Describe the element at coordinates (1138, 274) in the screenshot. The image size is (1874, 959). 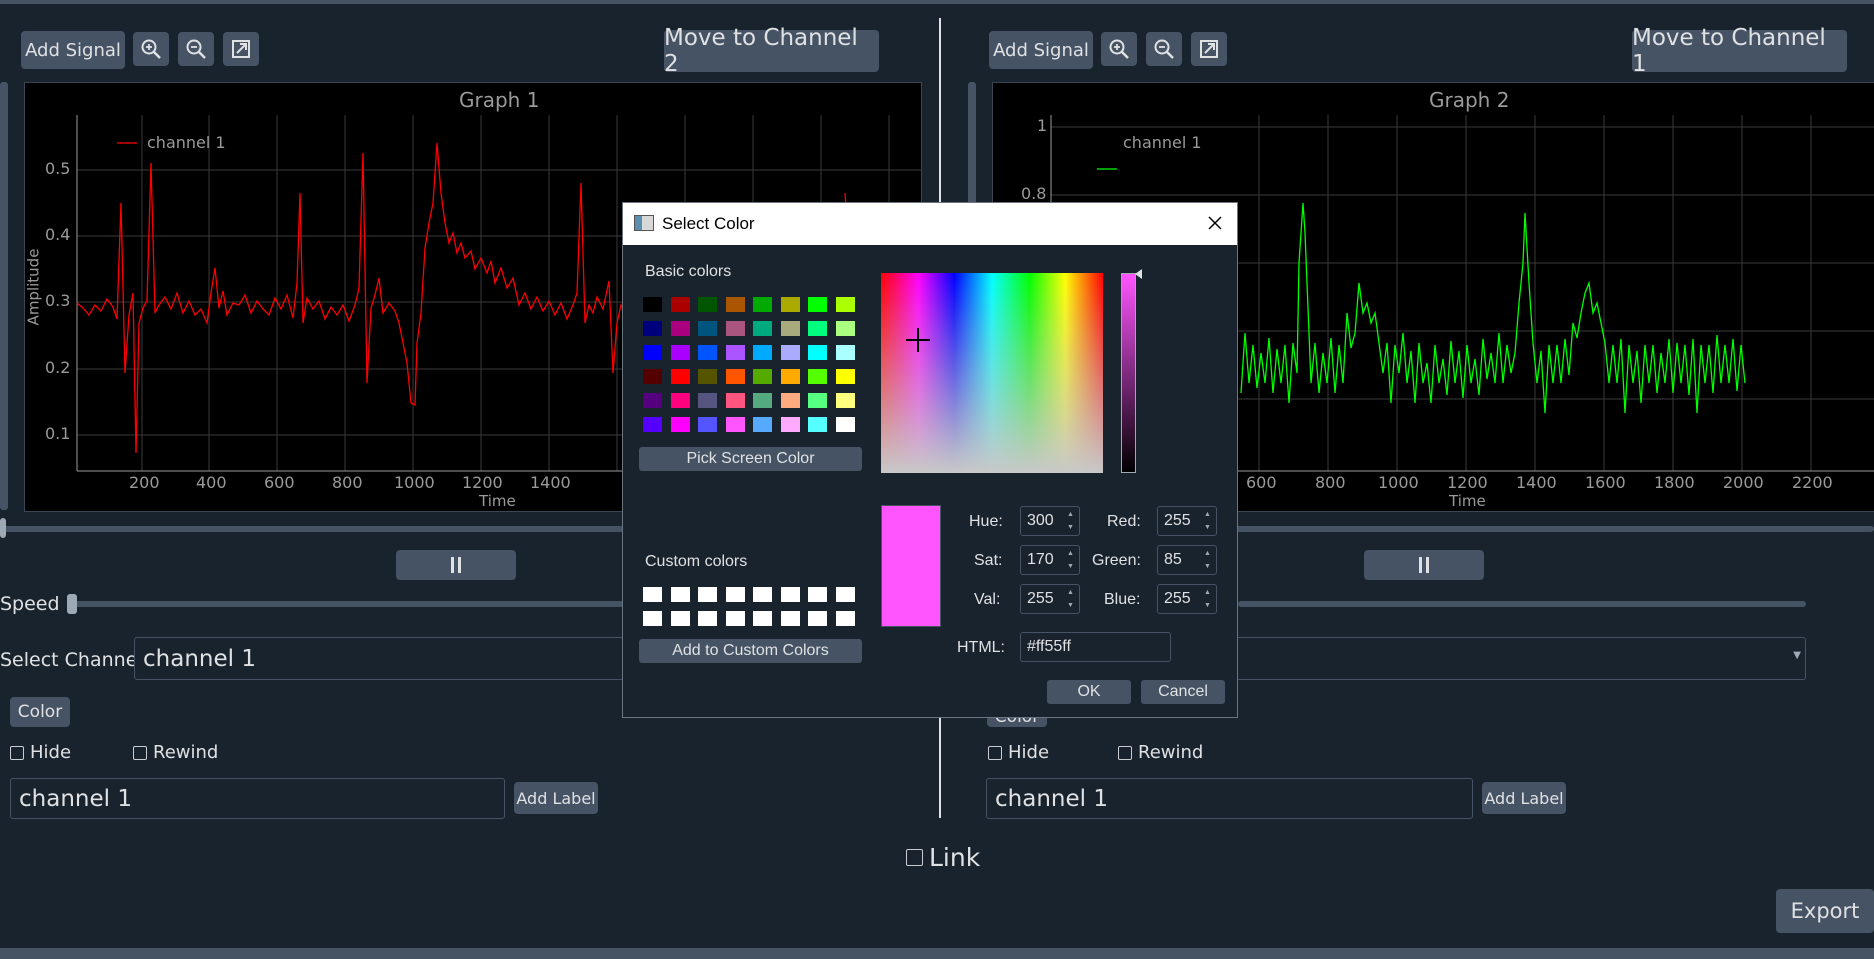
I see `value-slider-arrow-icon` at that location.